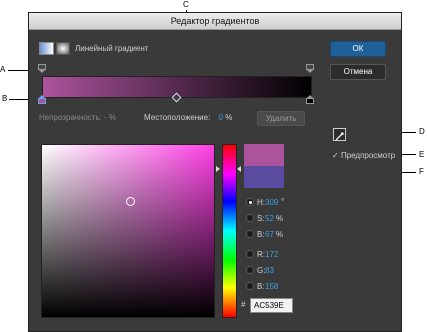  Describe the element at coordinates (310, 99) in the screenshot. I see `color-stop-right` at that location.